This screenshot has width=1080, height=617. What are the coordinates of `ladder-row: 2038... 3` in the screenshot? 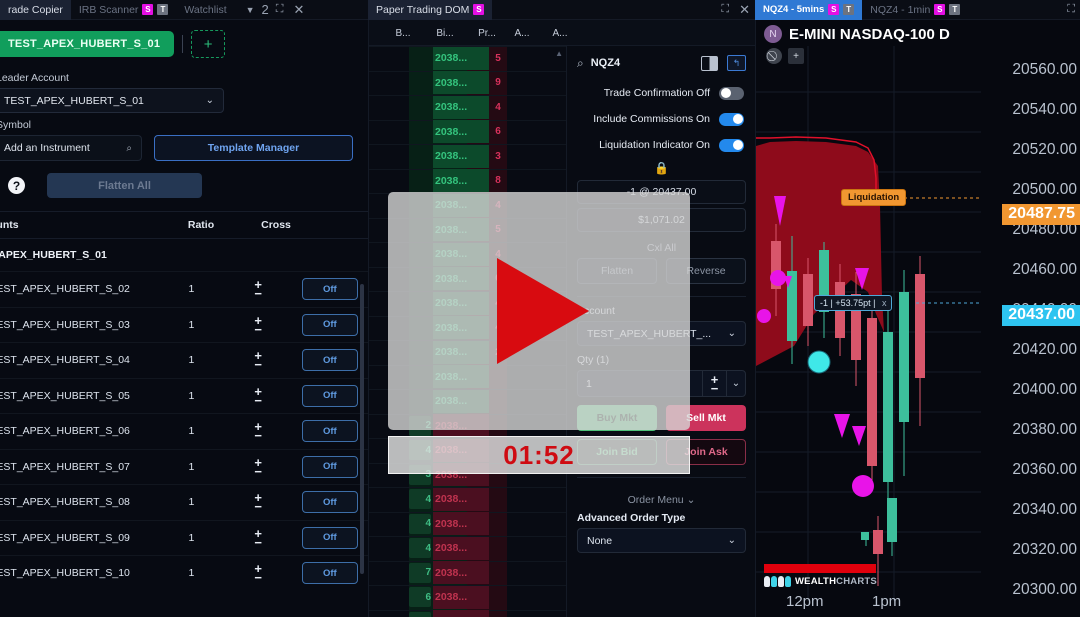 It's located at (467, 156).